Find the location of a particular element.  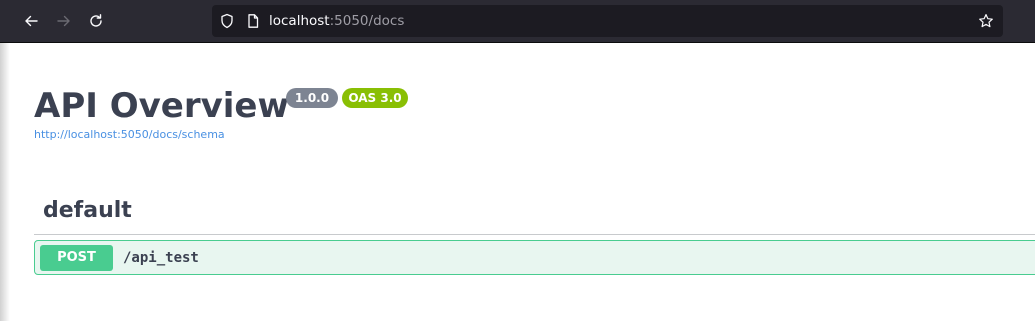

url-path: :5050/docs is located at coordinates (367, 21).